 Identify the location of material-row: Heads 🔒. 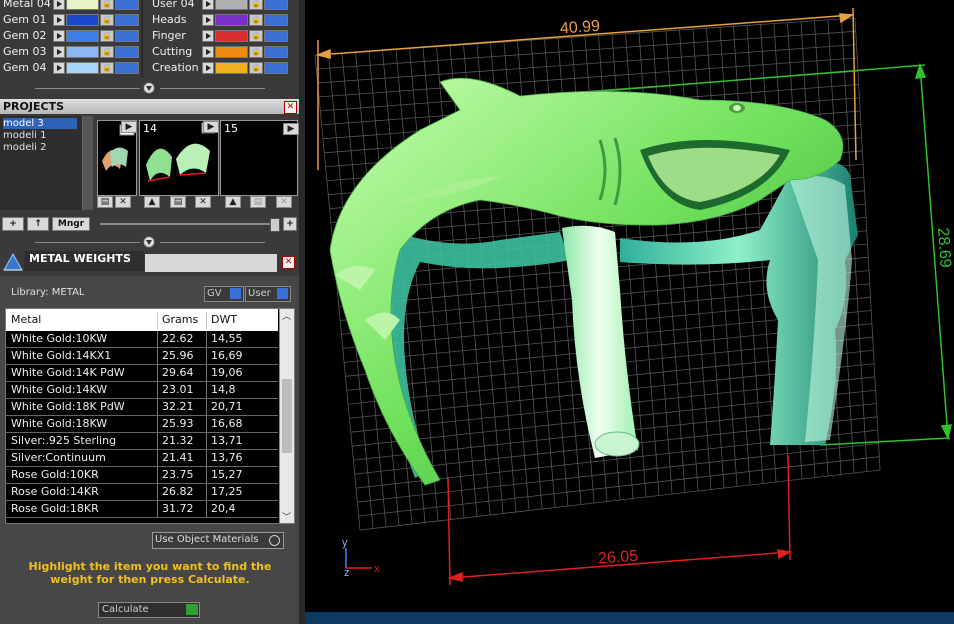
(220, 19).